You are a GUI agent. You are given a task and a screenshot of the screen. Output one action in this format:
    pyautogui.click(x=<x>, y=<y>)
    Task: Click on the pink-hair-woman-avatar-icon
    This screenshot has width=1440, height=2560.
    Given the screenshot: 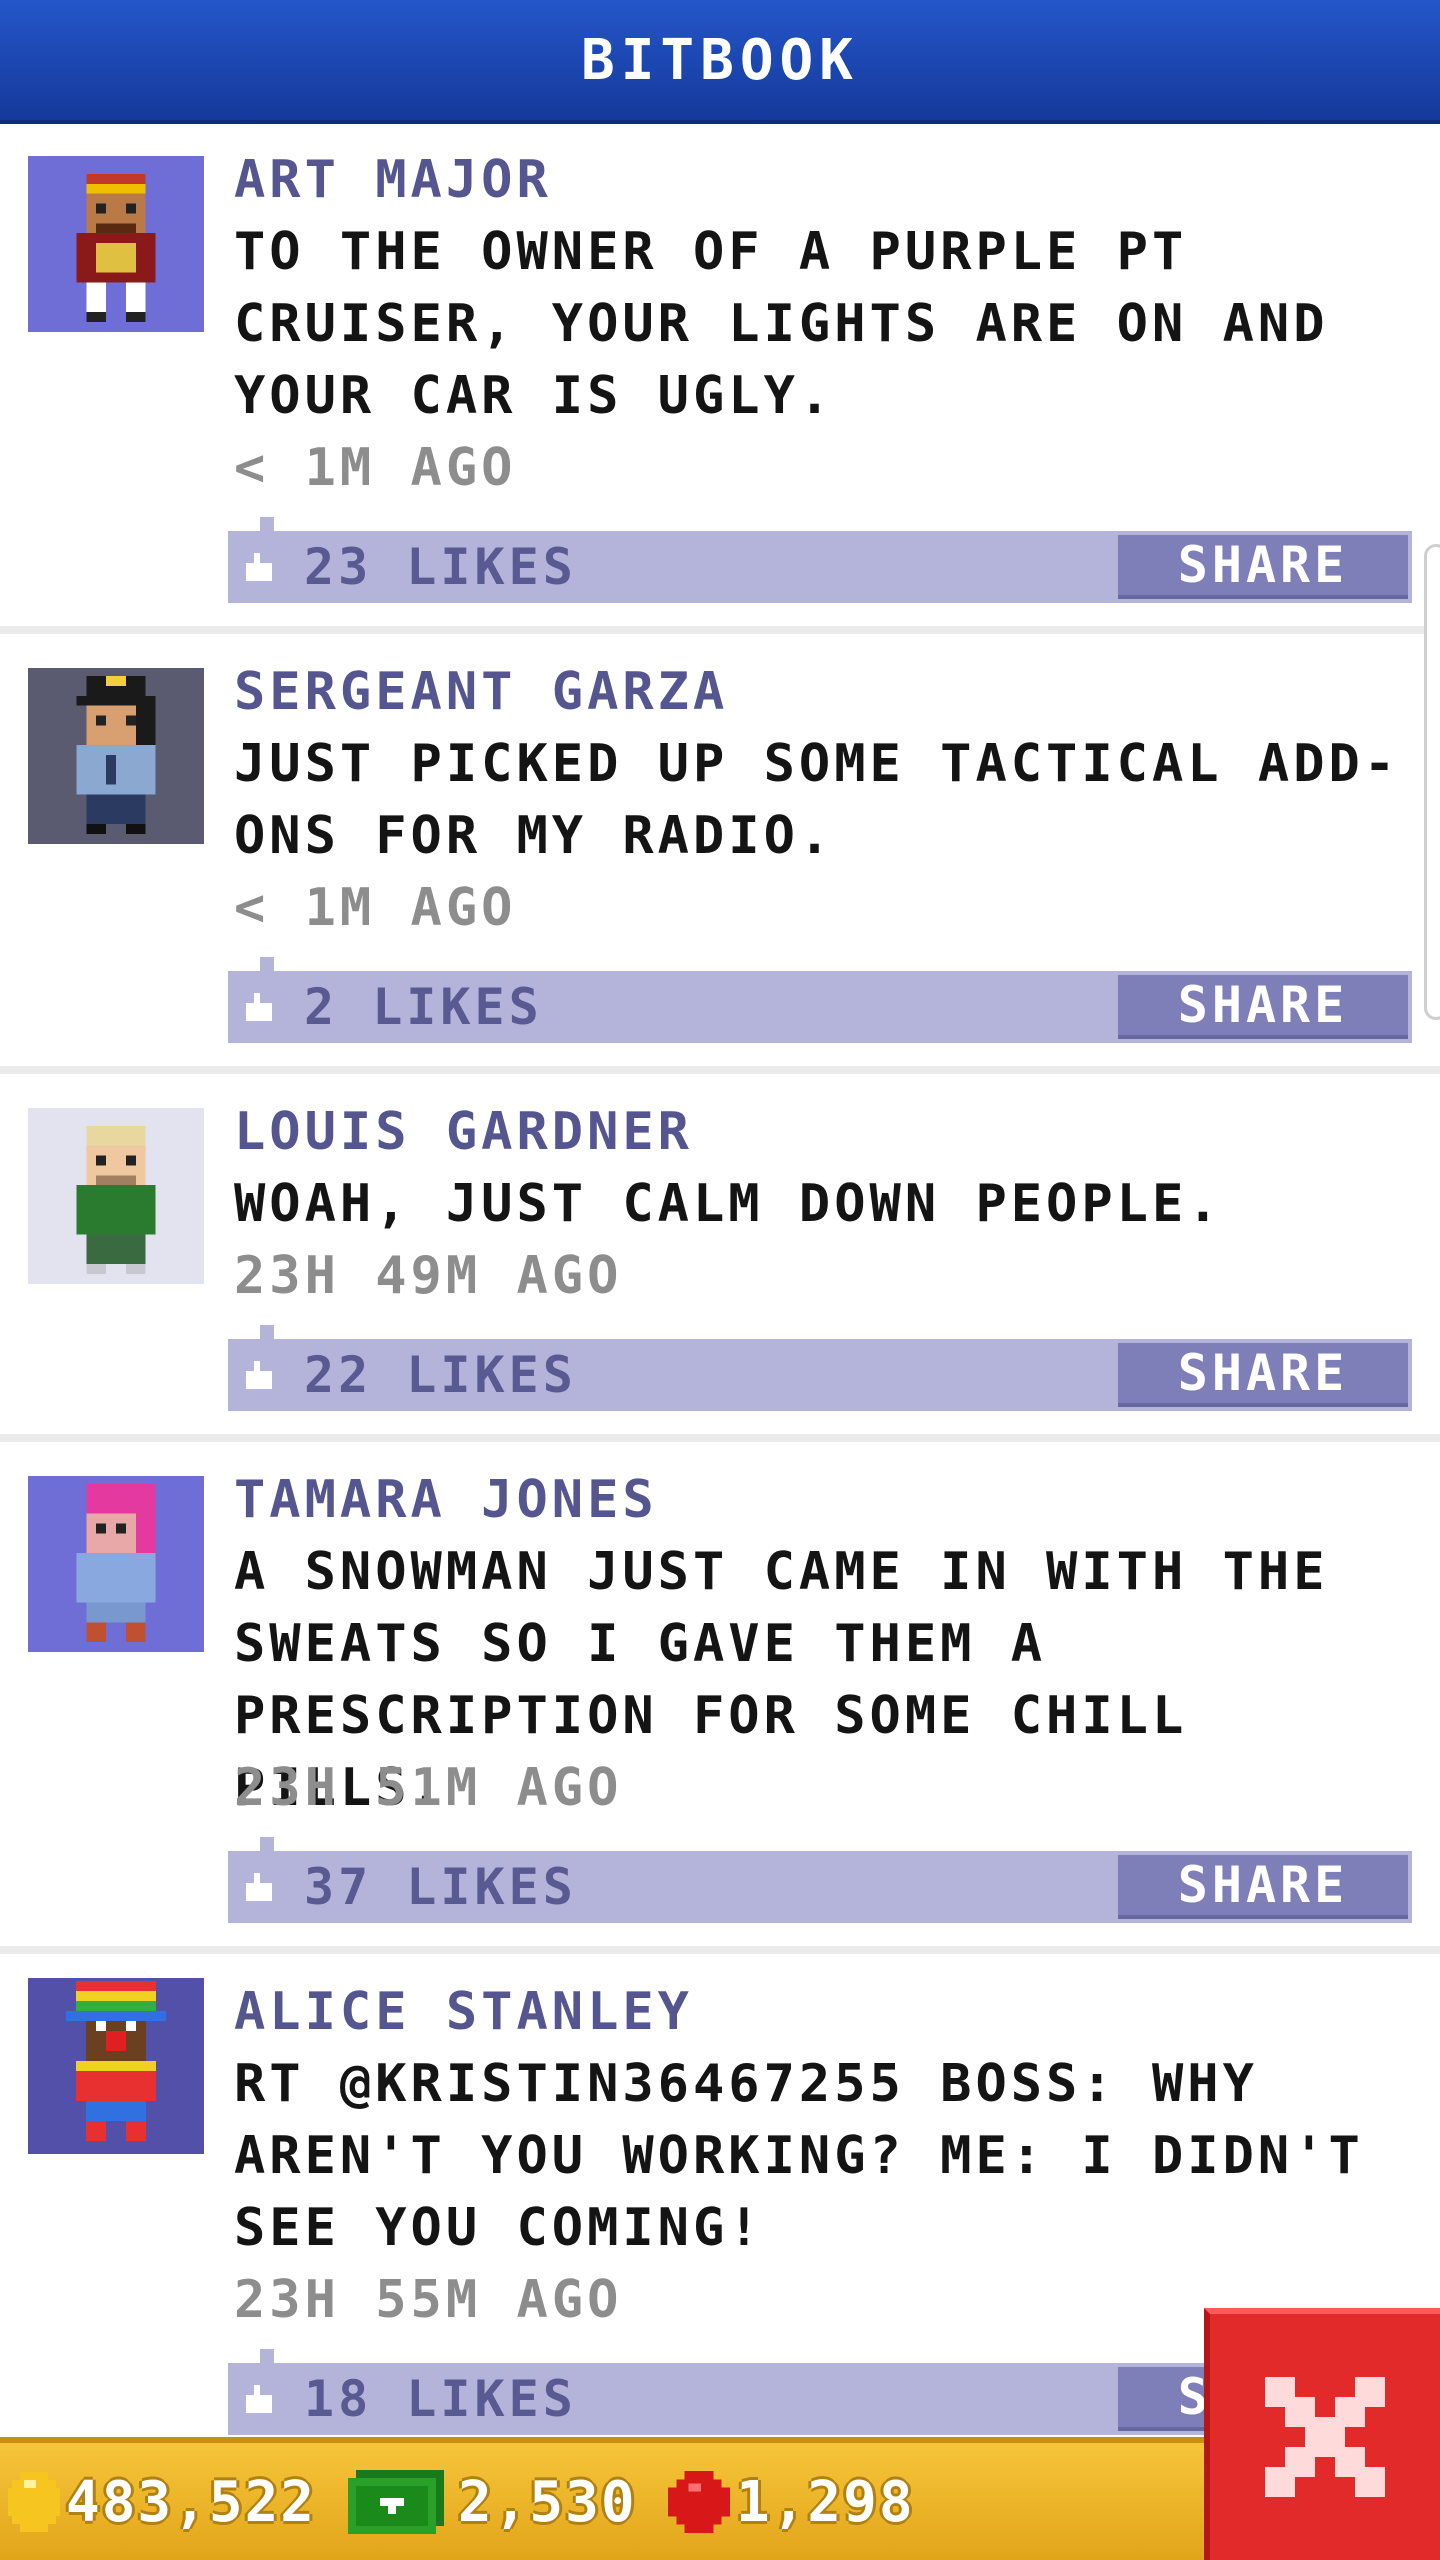 What is the action you would take?
    pyautogui.click(x=116, y=1564)
    